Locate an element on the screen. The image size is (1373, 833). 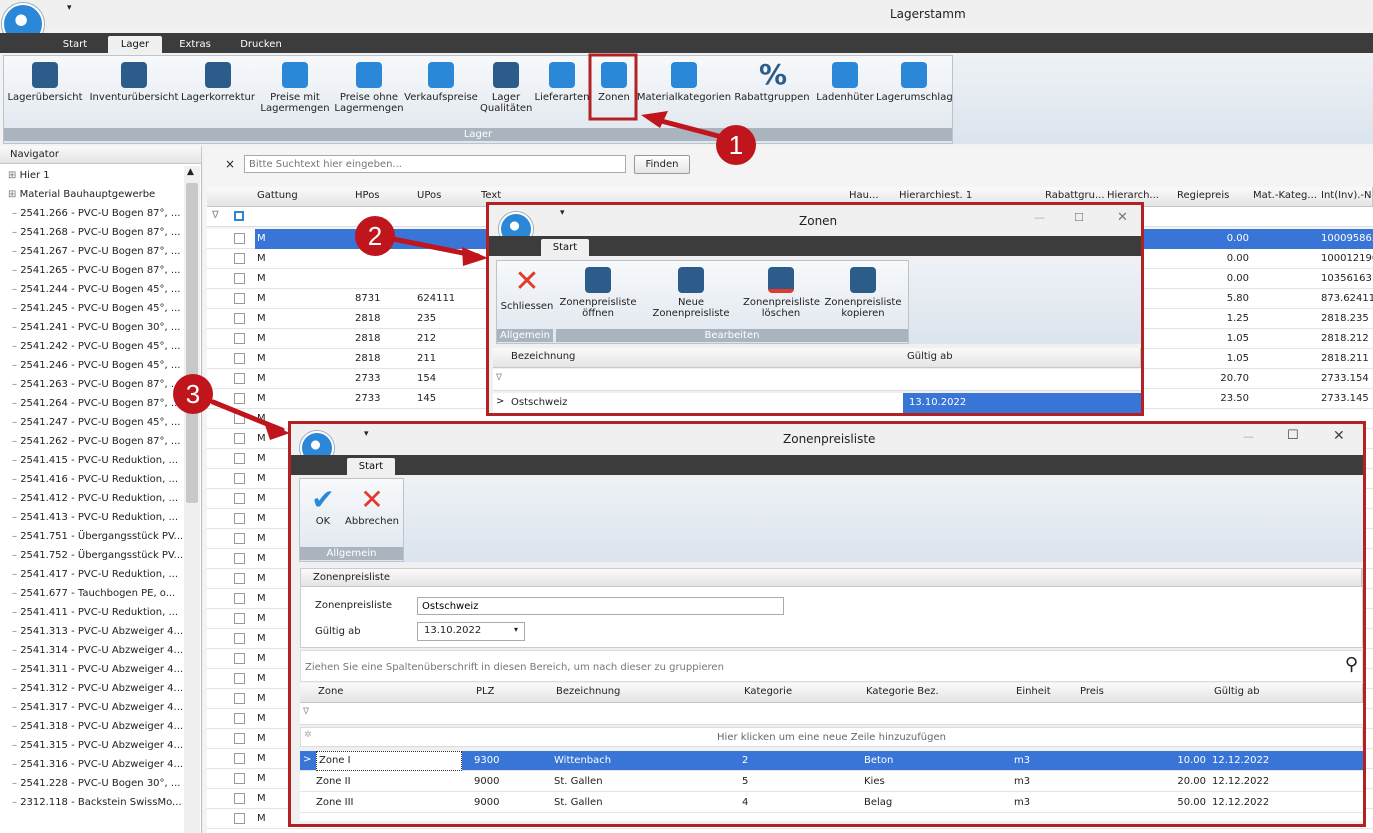
zonen-highlight-box is located at coordinates (613, 87).